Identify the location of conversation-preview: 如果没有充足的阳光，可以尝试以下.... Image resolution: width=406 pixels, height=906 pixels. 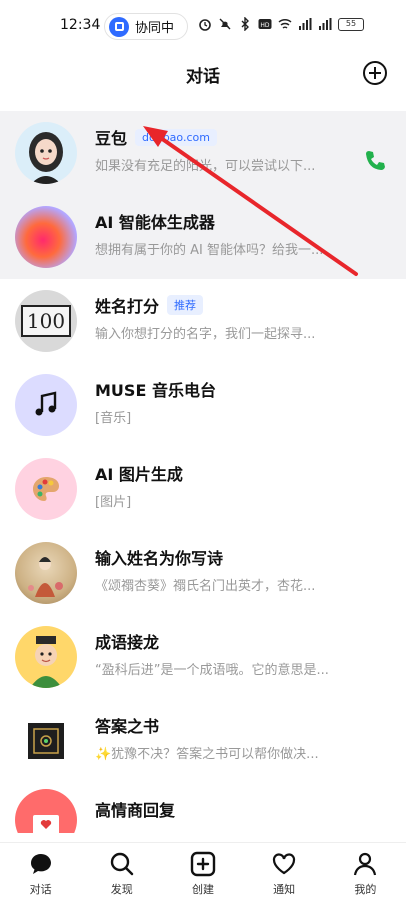
(205, 166).